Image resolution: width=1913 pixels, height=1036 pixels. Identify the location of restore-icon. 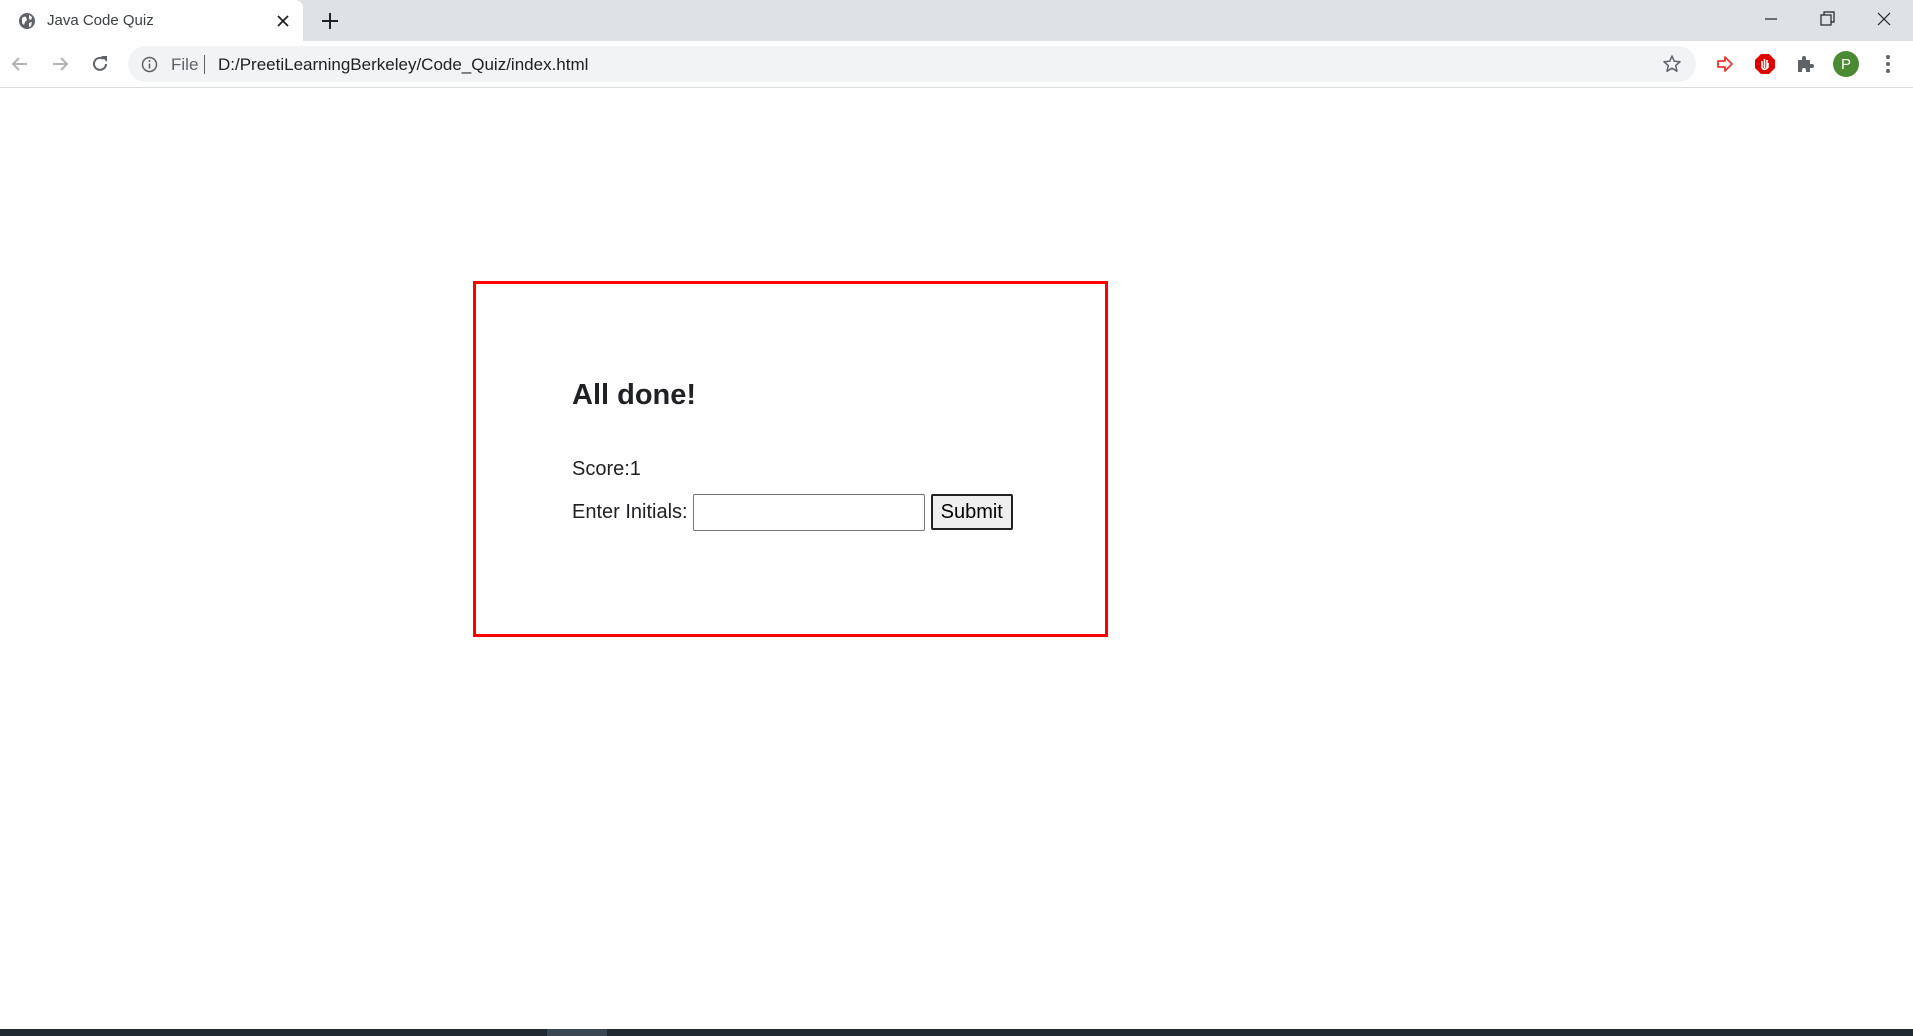
(1827, 19).